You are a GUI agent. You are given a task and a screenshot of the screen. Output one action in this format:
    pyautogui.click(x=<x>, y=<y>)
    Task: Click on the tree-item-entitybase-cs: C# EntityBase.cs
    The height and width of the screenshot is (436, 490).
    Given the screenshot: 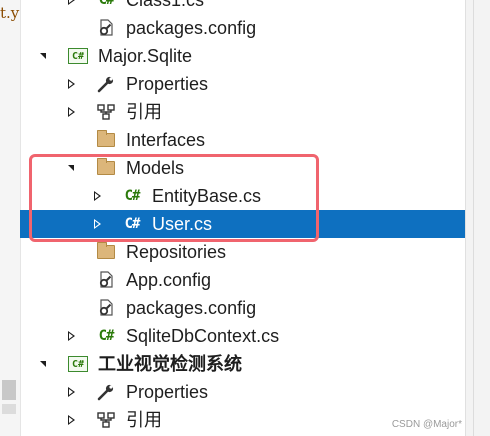 What is the action you would take?
    pyautogui.click(x=243, y=196)
    